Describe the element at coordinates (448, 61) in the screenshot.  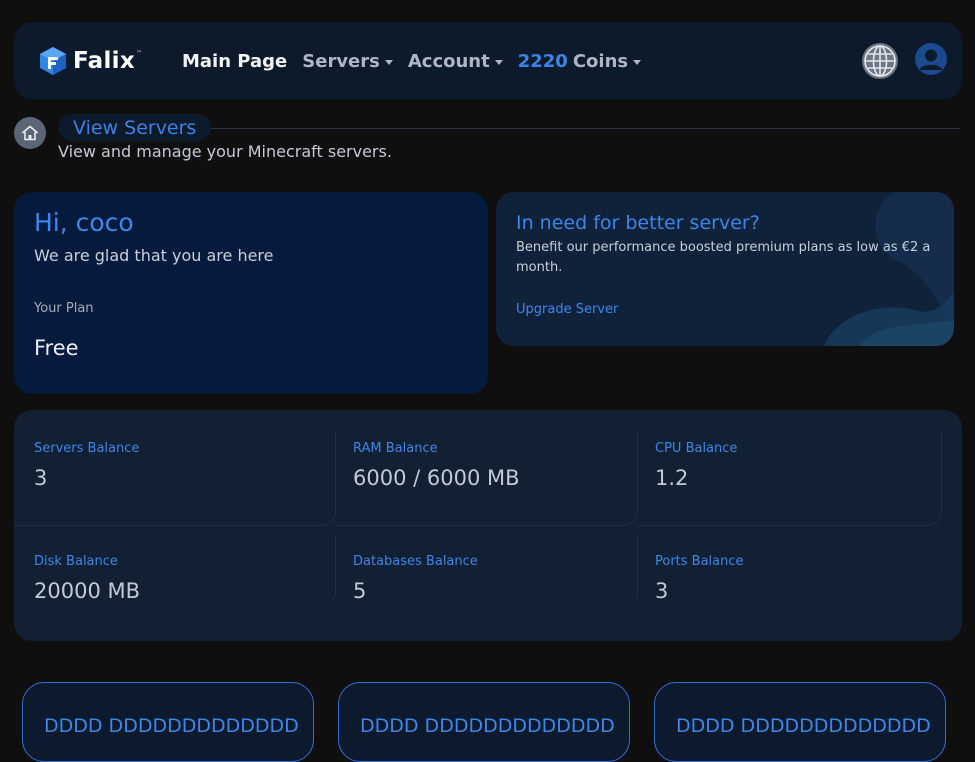
I see `nav-account-label: Account` at that location.